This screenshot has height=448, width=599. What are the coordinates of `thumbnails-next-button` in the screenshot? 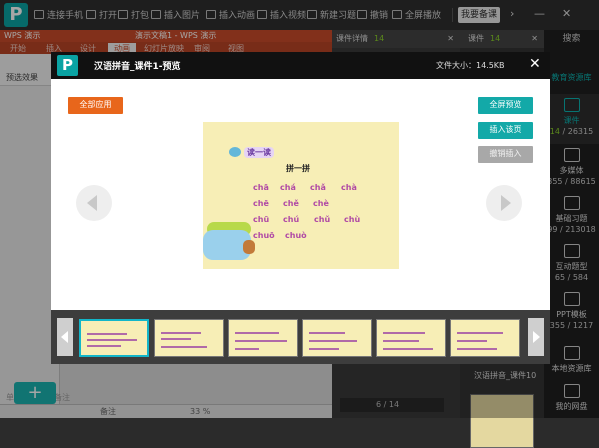 It's located at (536, 337).